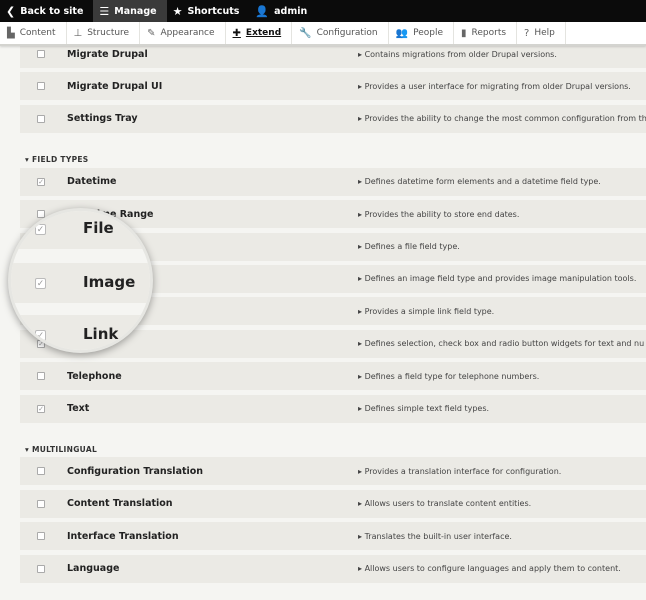  What do you see at coordinates (37, 33) in the screenshot?
I see `tab-label: Content` at bounding box center [37, 33].